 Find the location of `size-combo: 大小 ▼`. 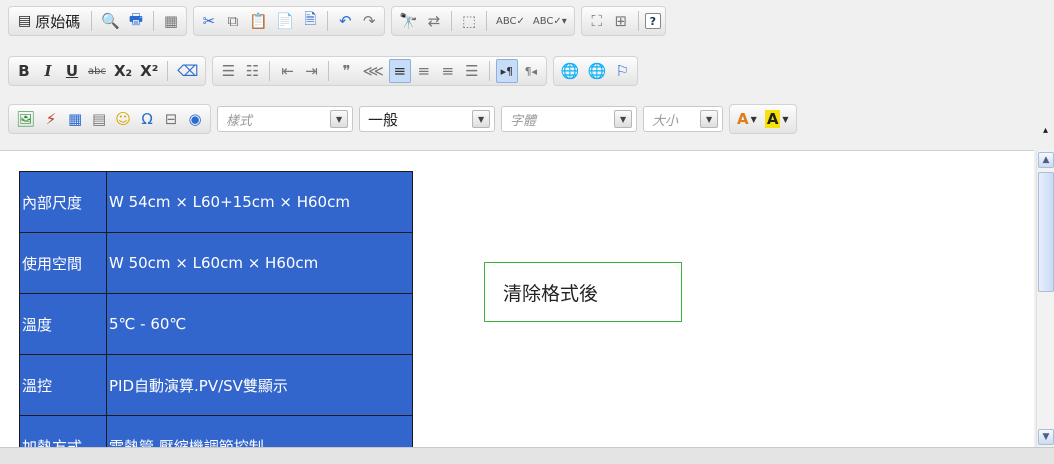

size-combo: 大小 ▼ is located at coordinates (683, 119).